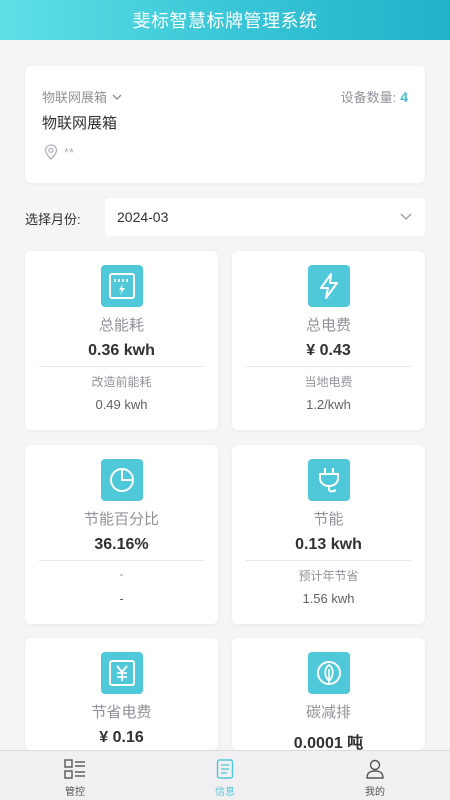 The height and width of the screenshot is (800, 450). What do you see at coordinates (121, 325) in the screenshot?
I see `stat-title: 总能耗` at bounding box center [121, 325].